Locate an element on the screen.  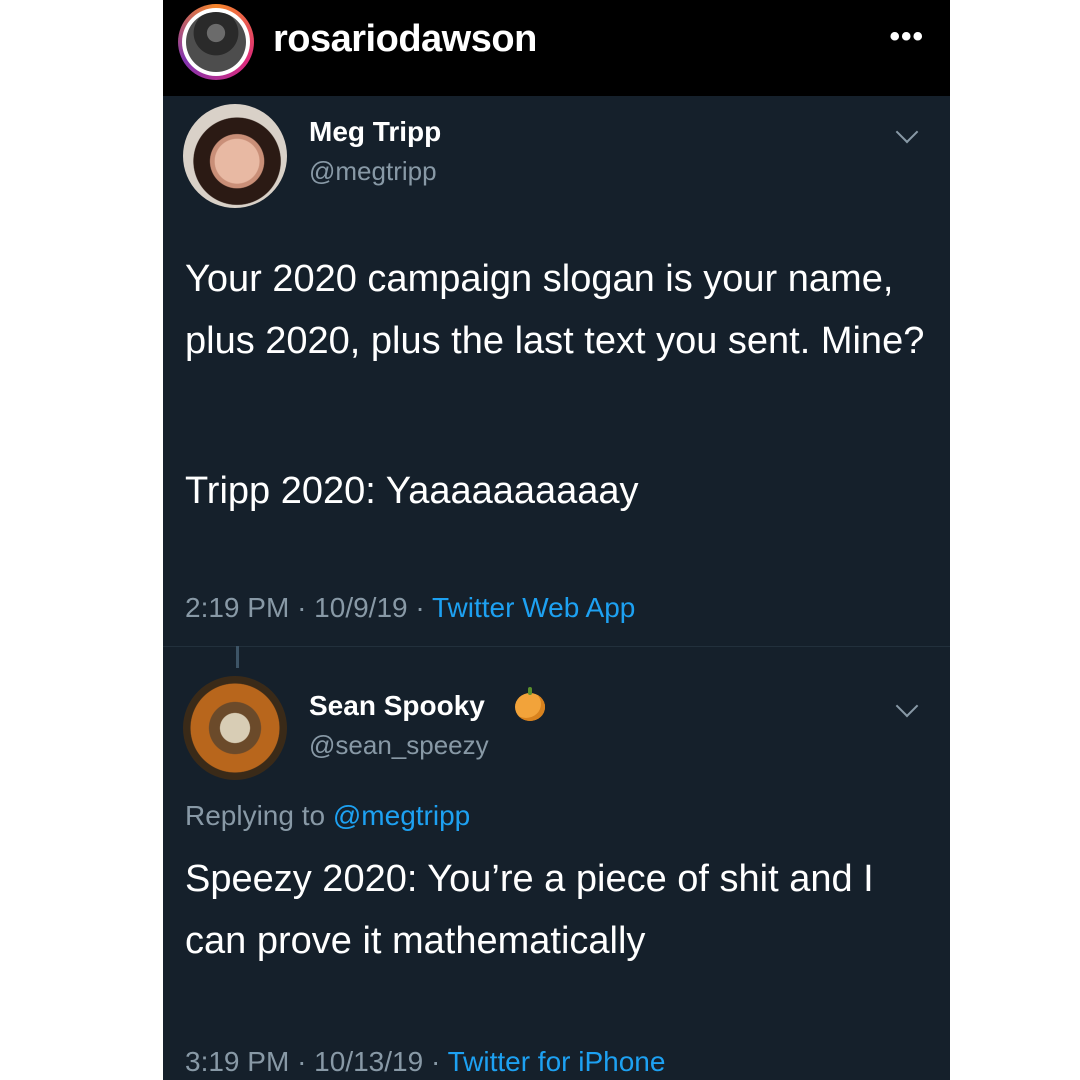
profile-avatar is located at coordinates (216, 42).